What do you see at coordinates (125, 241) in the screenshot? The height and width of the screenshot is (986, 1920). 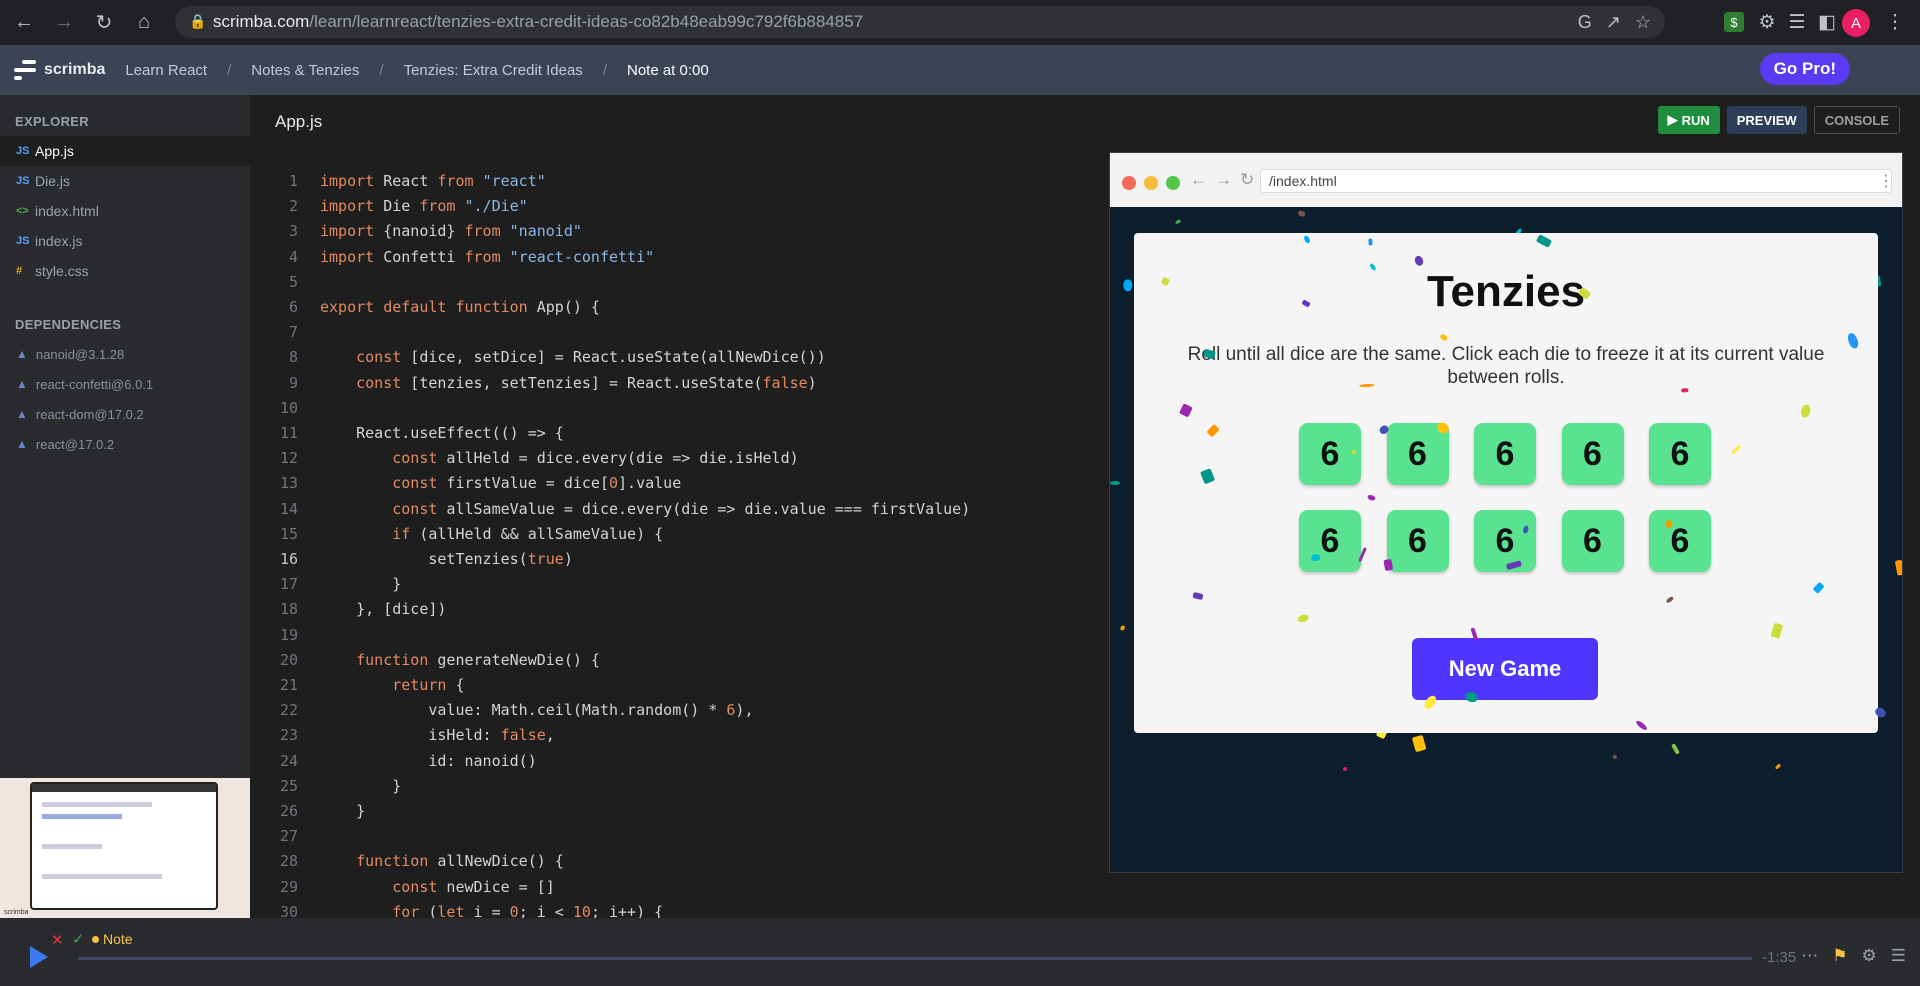 I see `file-index-js: JS index.js` at bounding box center [125, 241].